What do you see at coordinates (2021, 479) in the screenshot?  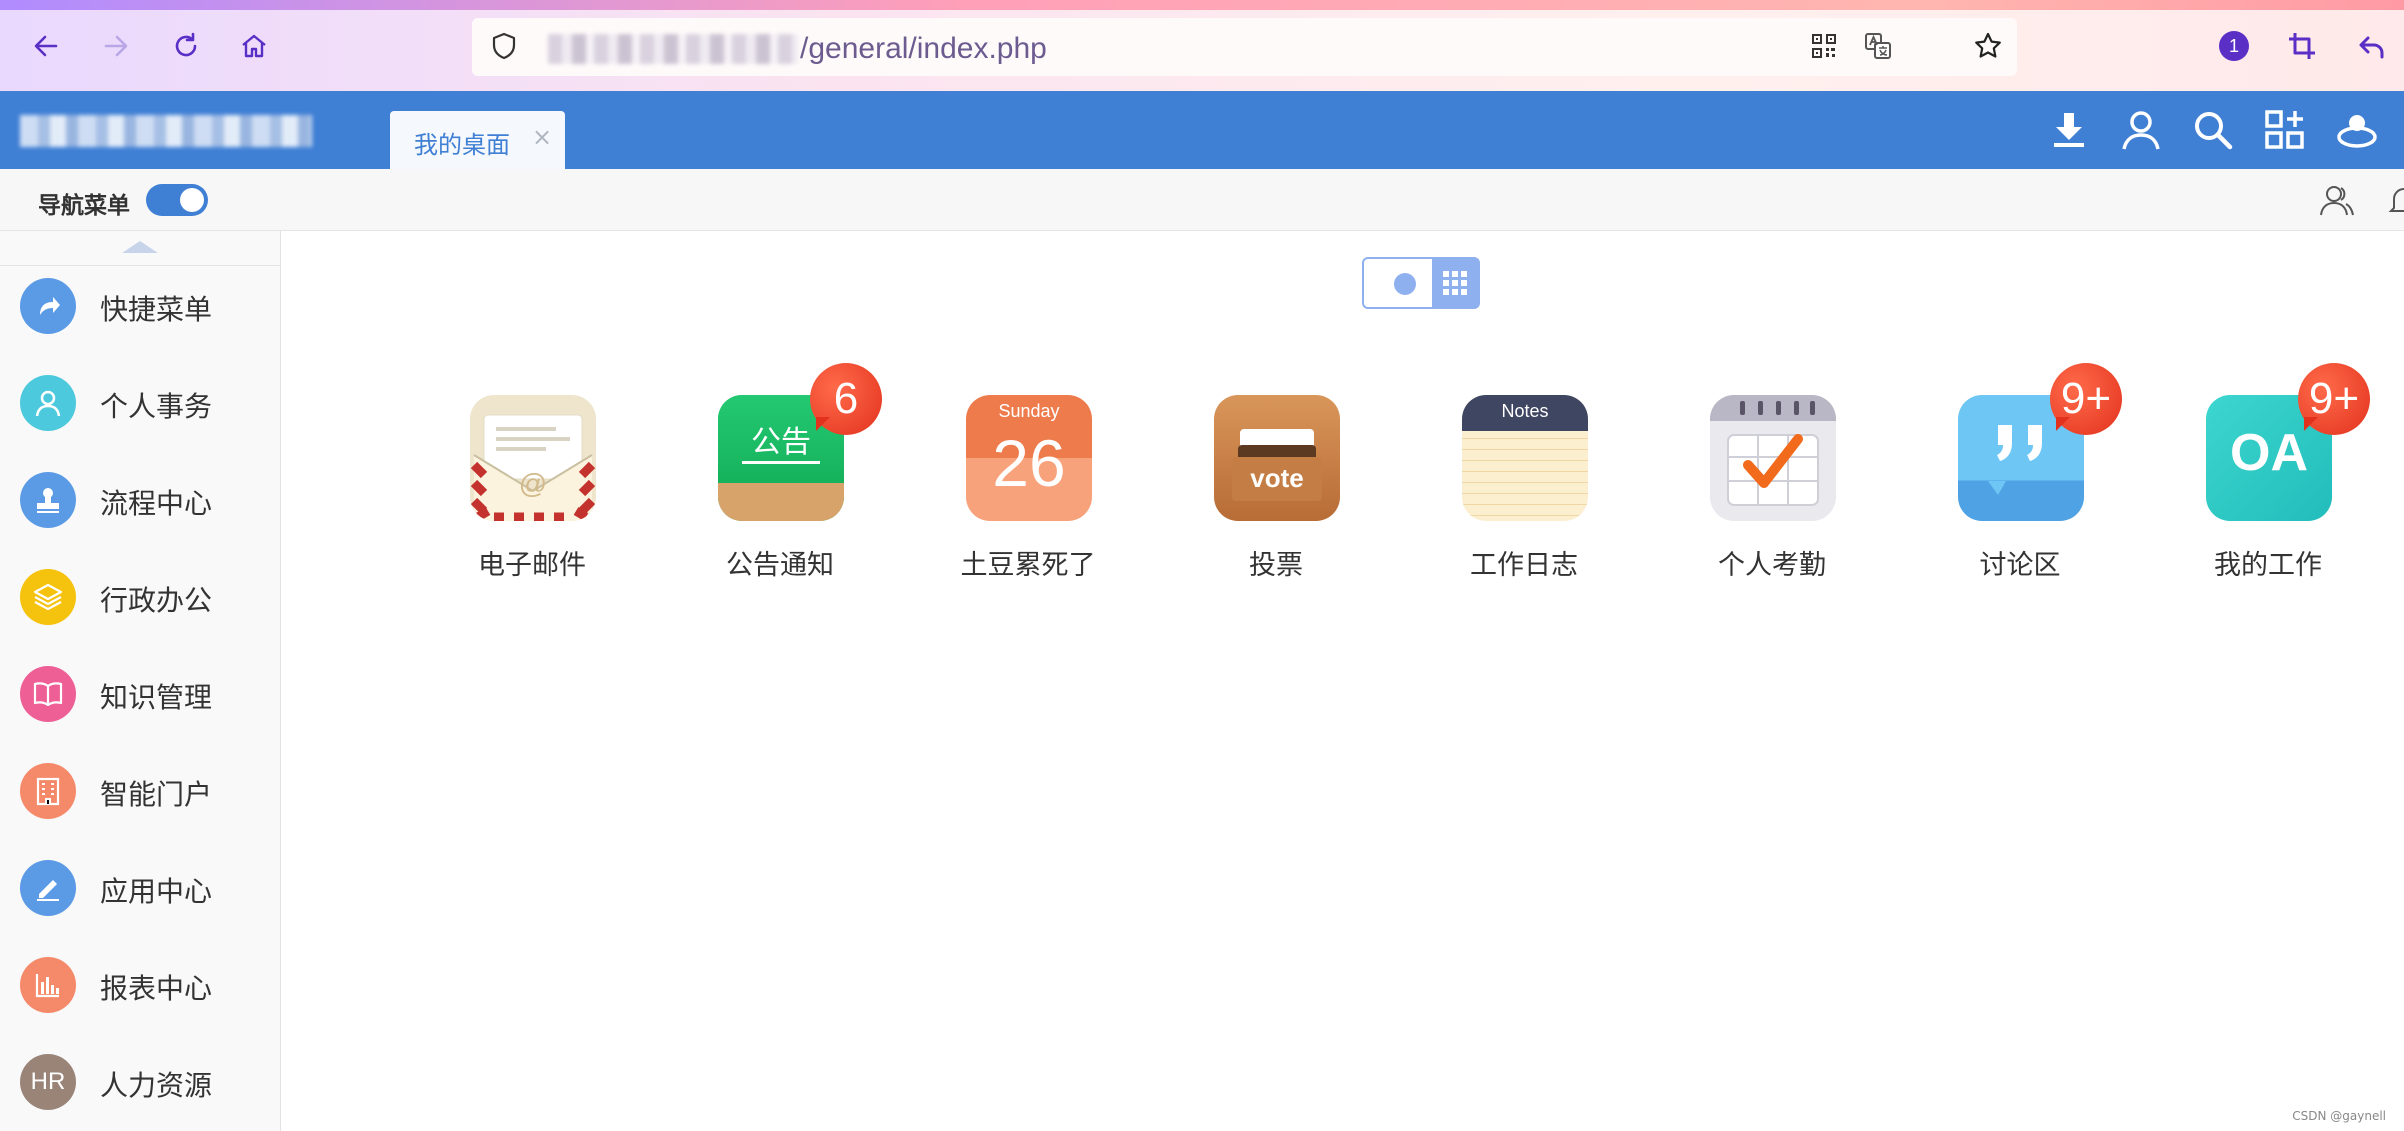 I see `app-discussion: 9+ 讨论区` at bounding box center [2021, 479].